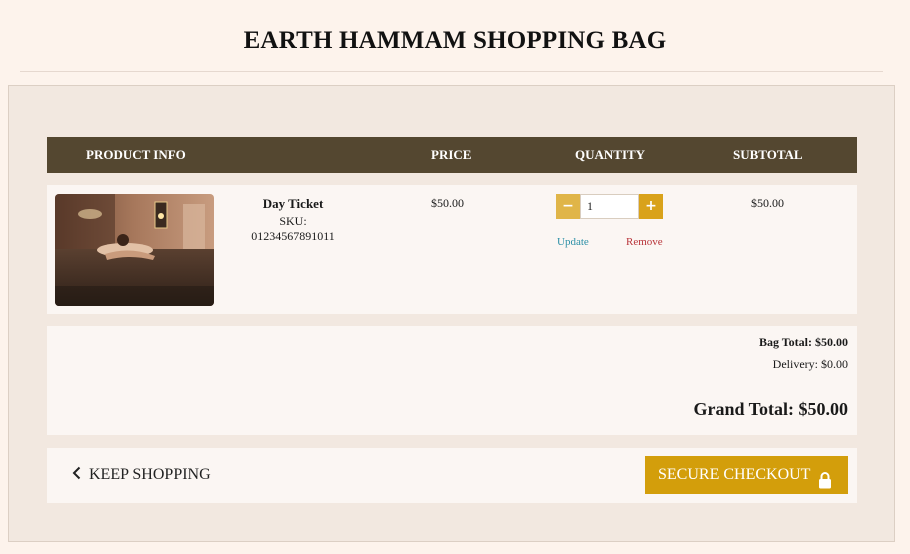  Describe the element at coordinates (447, 203) in the screenshot. I see `product-price: $50.00` at that location.